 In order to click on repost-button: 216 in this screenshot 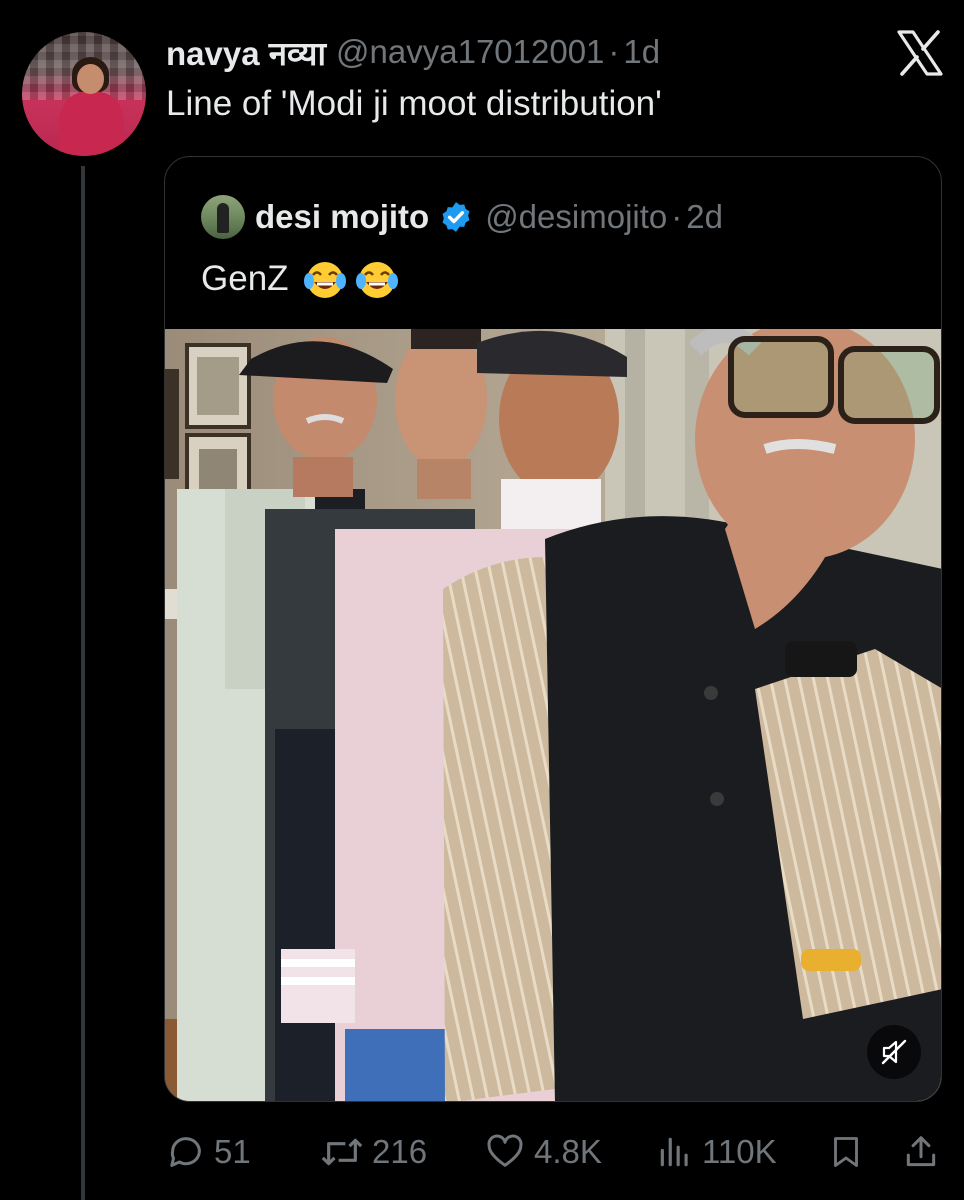, I will do `click(373, 1152)`.